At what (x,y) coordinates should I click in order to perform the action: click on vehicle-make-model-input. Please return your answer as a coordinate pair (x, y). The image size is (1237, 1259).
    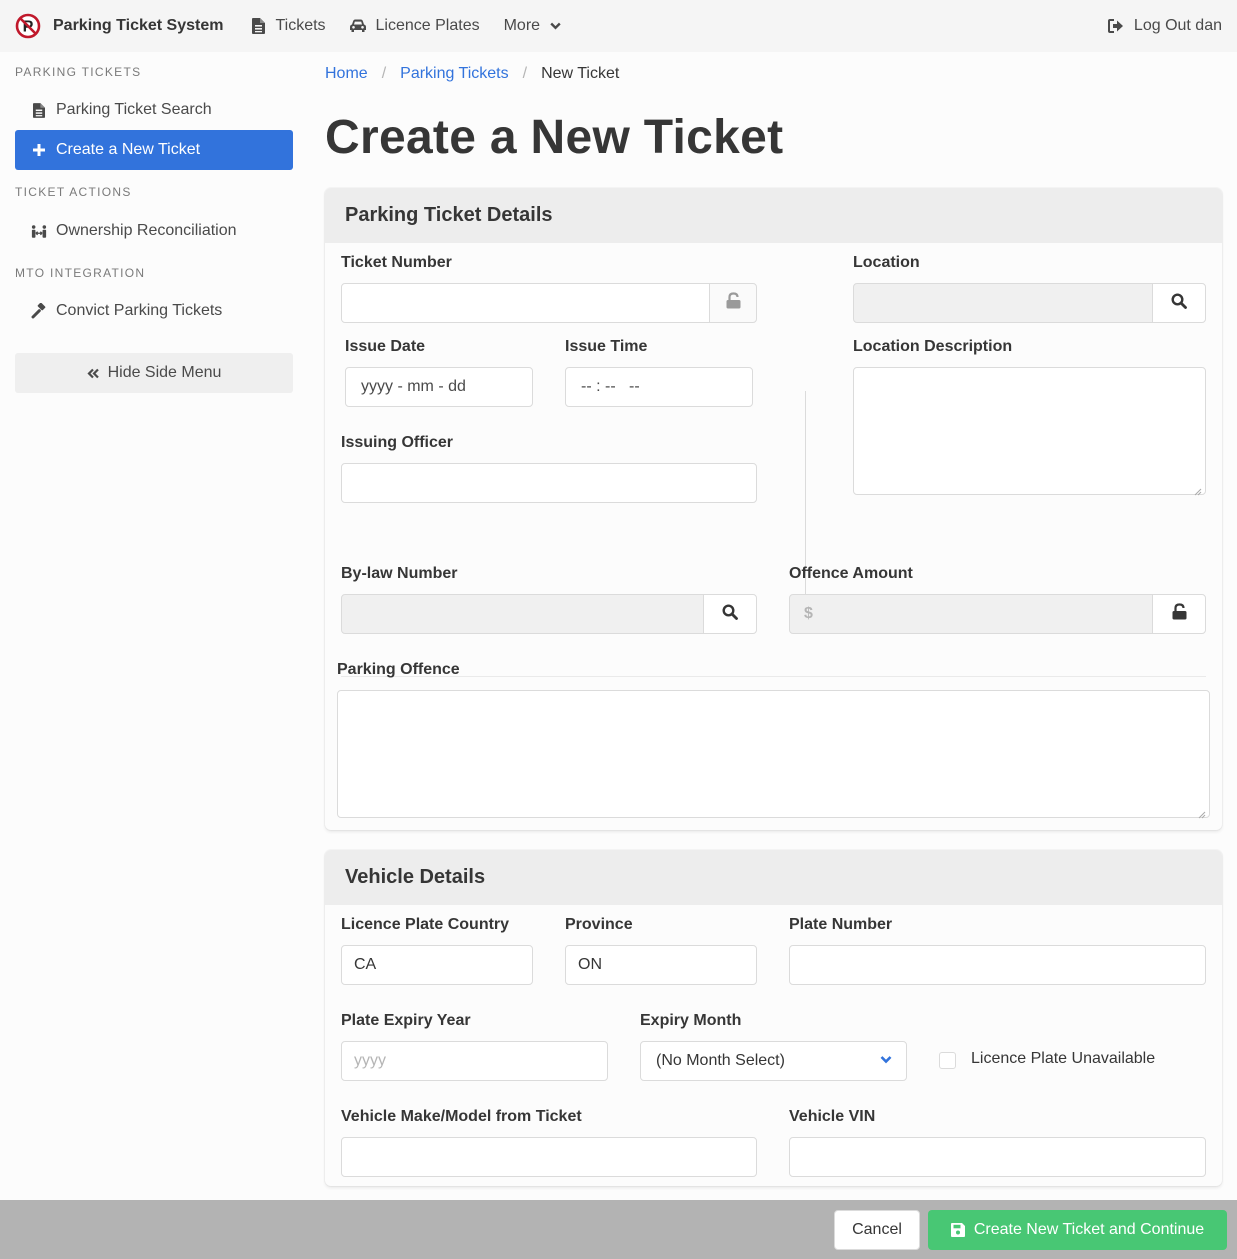
    Looking at the image, I should click on (549, 1157).